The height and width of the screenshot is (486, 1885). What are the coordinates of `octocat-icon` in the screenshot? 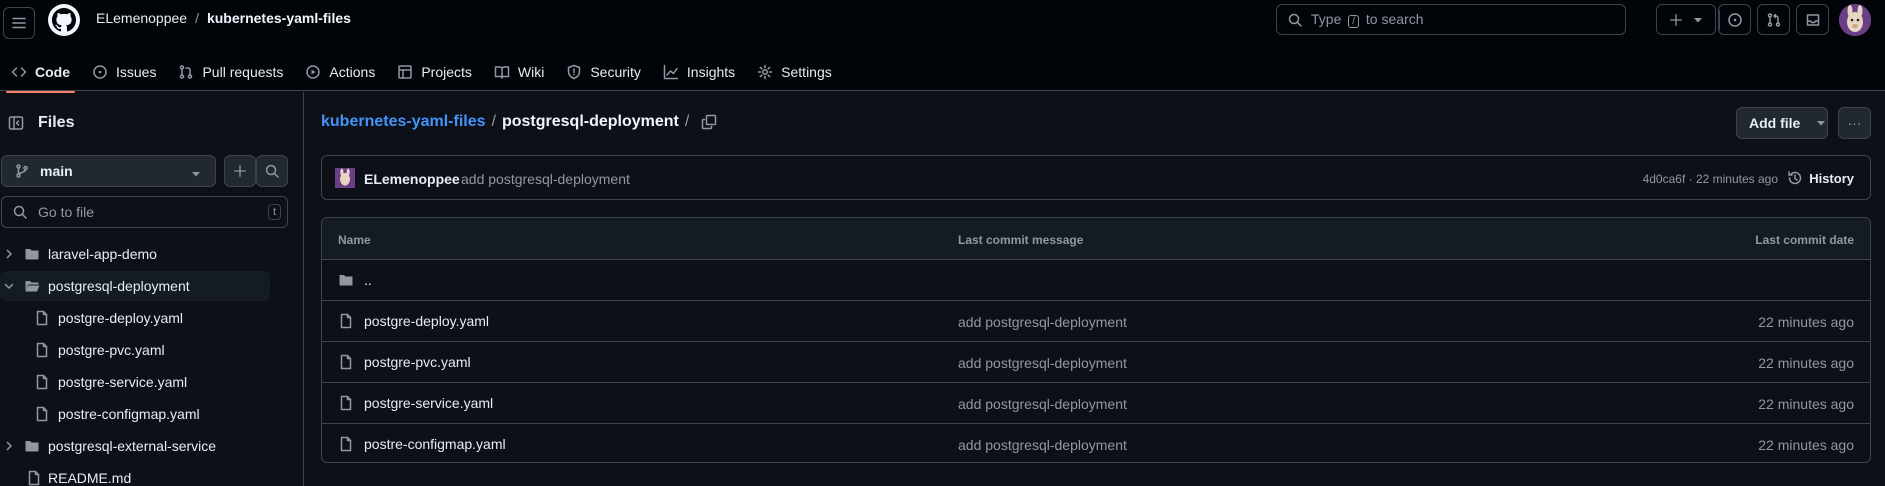 It's located at (64, 20).